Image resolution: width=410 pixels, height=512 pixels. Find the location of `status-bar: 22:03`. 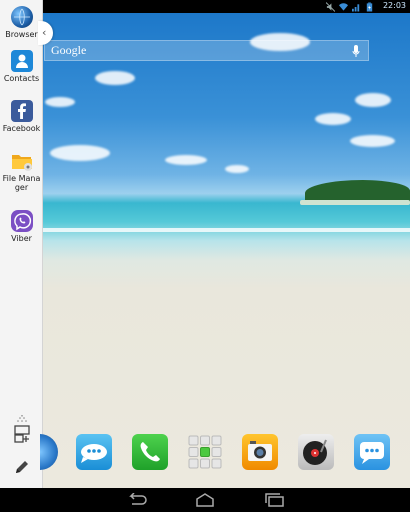

status-bar: 22:03 is located at coordinates (205, 6).